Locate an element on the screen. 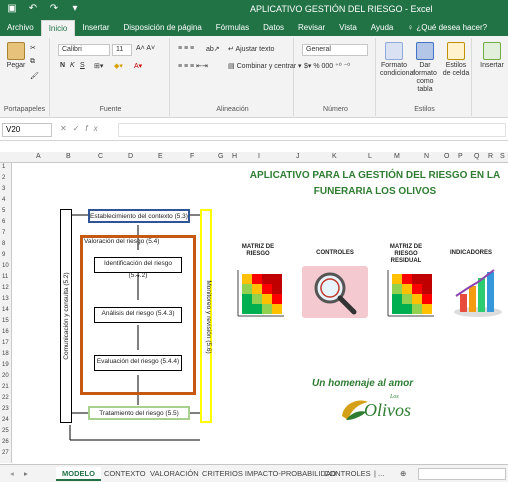  row-header: 27 is located at coordinates (5, 453).